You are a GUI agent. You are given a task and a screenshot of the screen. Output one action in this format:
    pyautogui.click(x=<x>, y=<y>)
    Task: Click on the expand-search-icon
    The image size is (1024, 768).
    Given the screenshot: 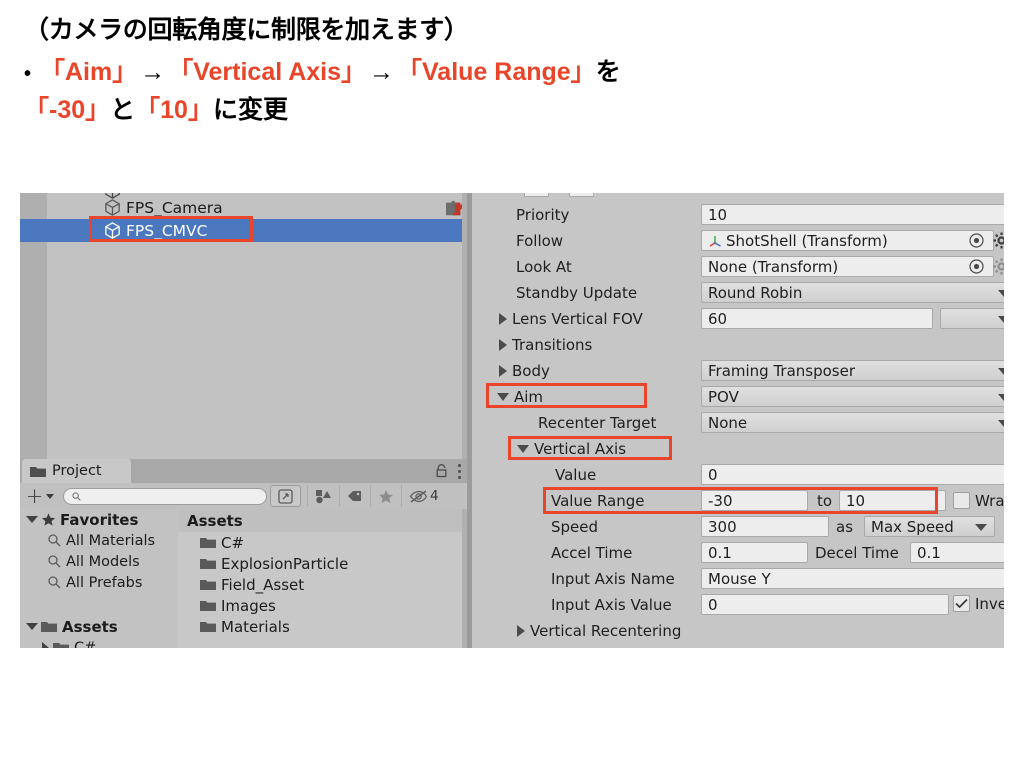 What is the action you would take?
    pyautogui.click(x=285, y=496)
    